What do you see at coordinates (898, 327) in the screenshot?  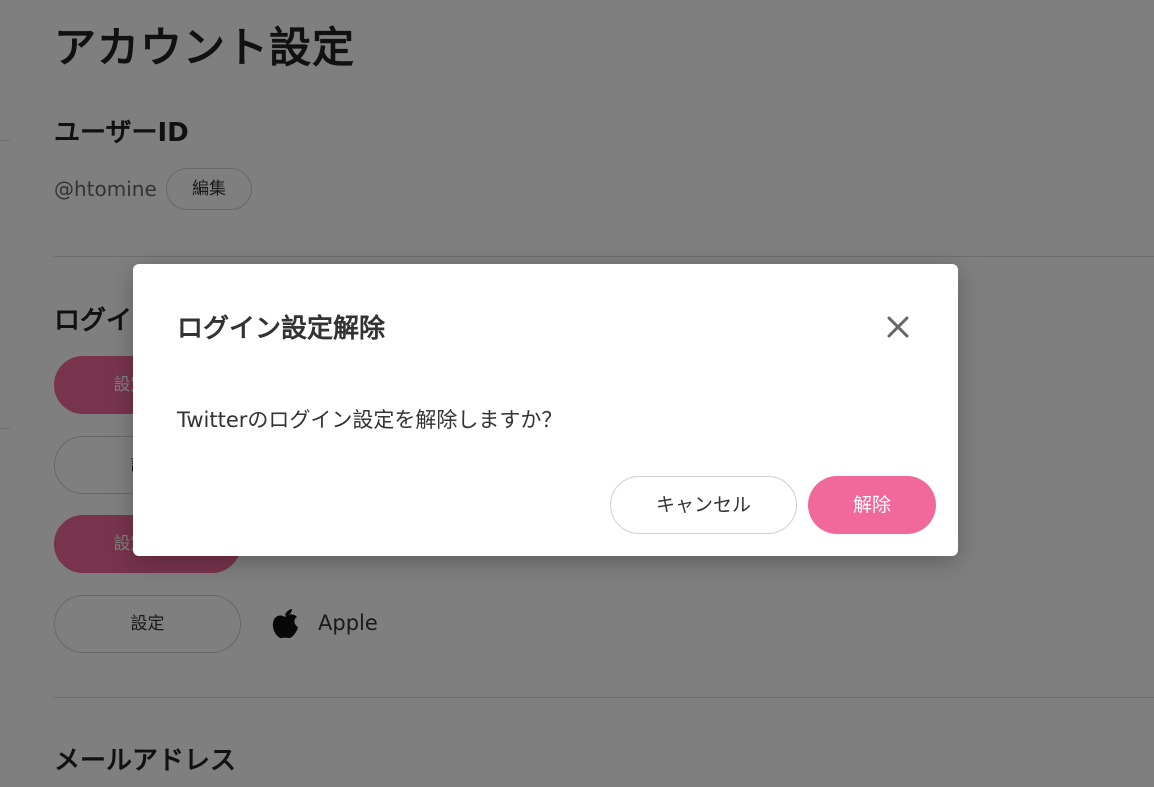 I see `close-icon` at bounding box center [898, 327].